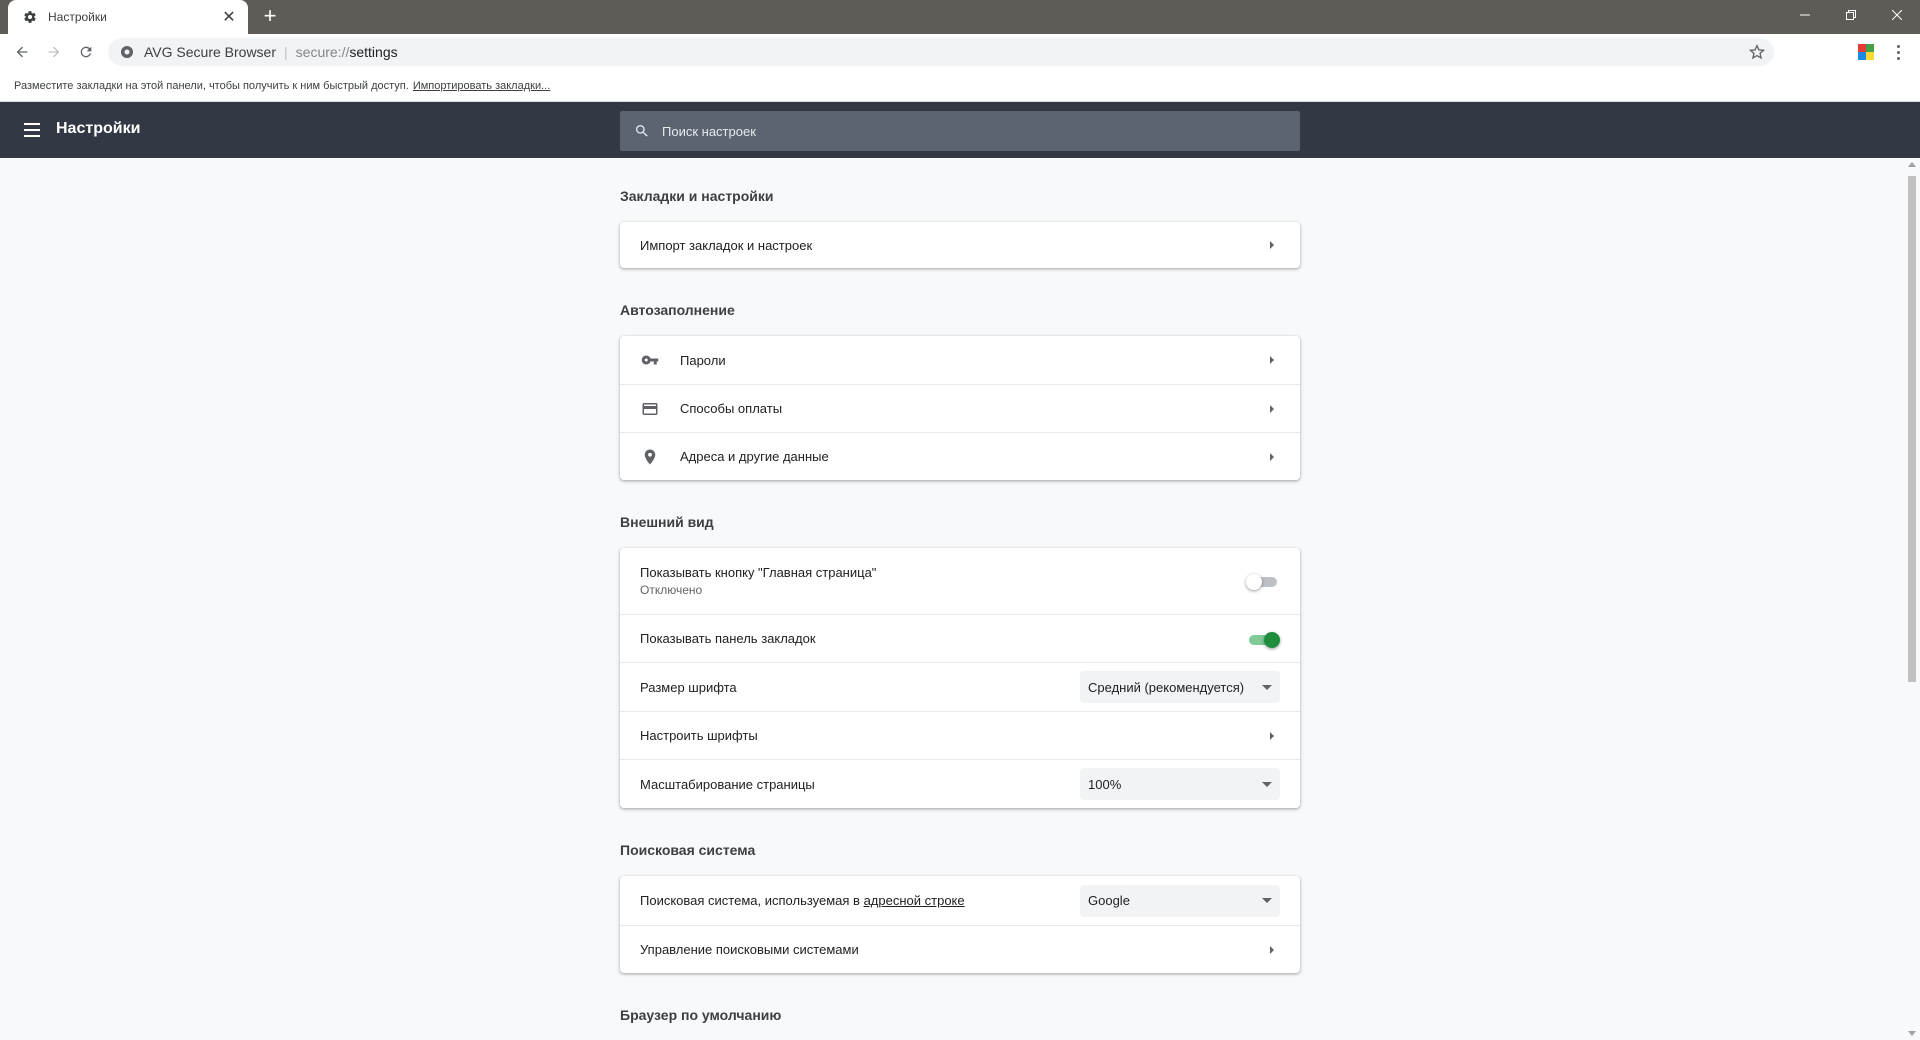 The width and height of the screenshot is (1920, 1040). Describe the element at coordinates (1180, 900) in the screenshot. I see `search-engine-select: Google` at that location.